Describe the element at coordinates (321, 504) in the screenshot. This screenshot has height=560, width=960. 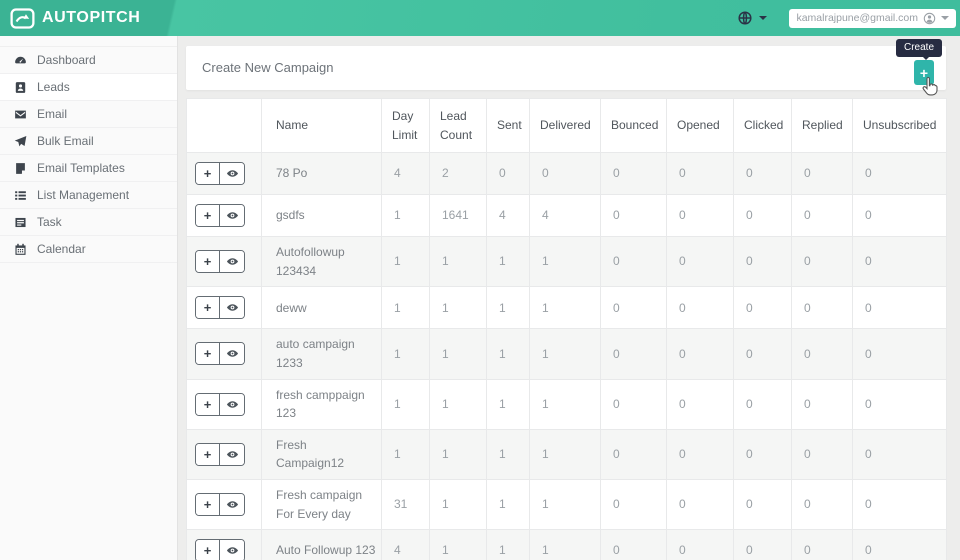
I see `campaign-name: Fresh campaign For Every day` at that location.